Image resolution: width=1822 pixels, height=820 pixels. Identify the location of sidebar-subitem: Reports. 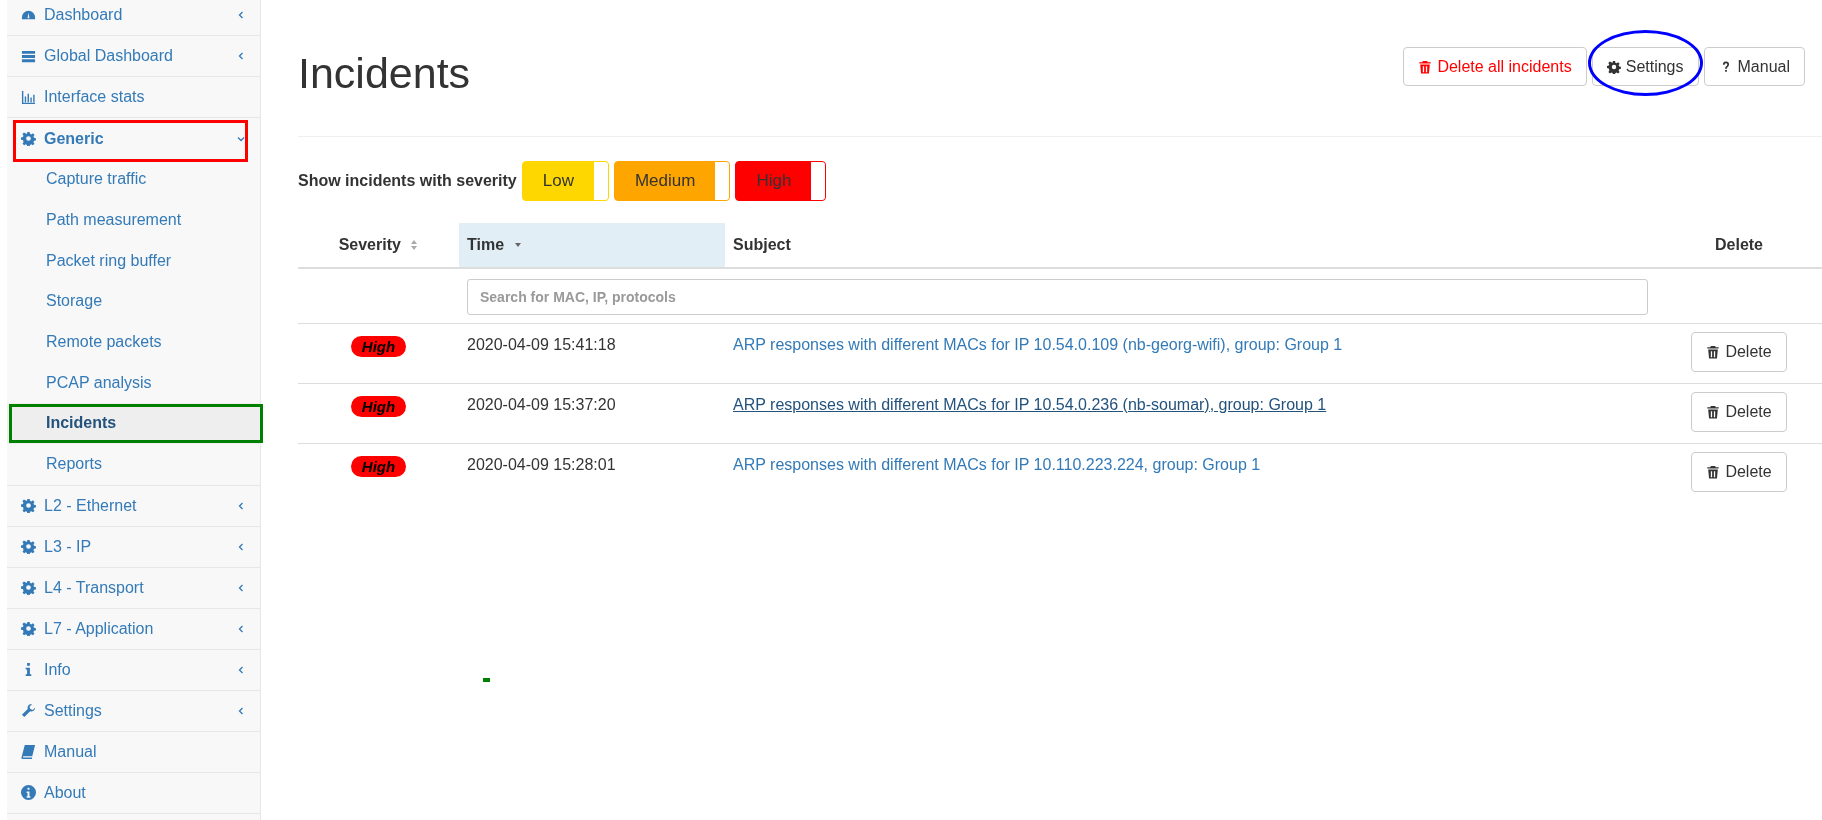
(133, 464).